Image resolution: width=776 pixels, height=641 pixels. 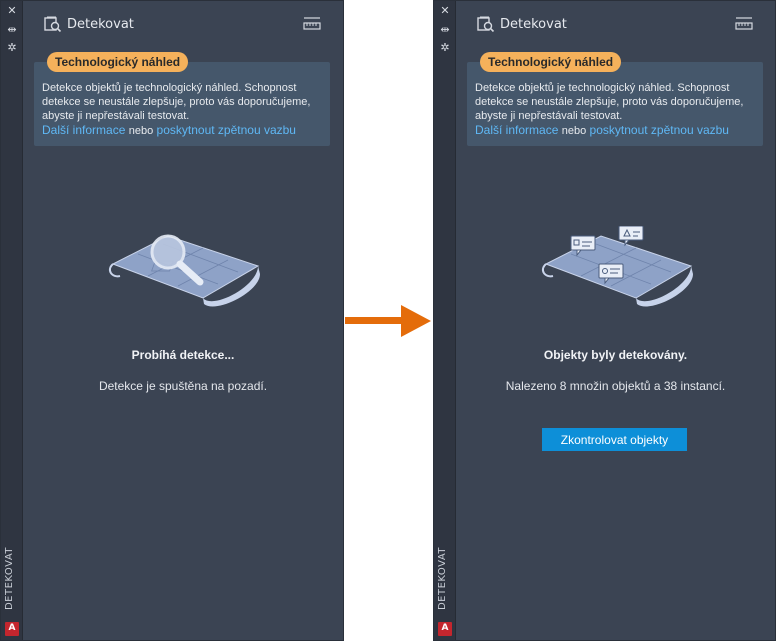 What do you see at coordinates (184, 270) in the screenshot?
I see `blueprint-magnifier-illustration` at bounding box center [184, 270].